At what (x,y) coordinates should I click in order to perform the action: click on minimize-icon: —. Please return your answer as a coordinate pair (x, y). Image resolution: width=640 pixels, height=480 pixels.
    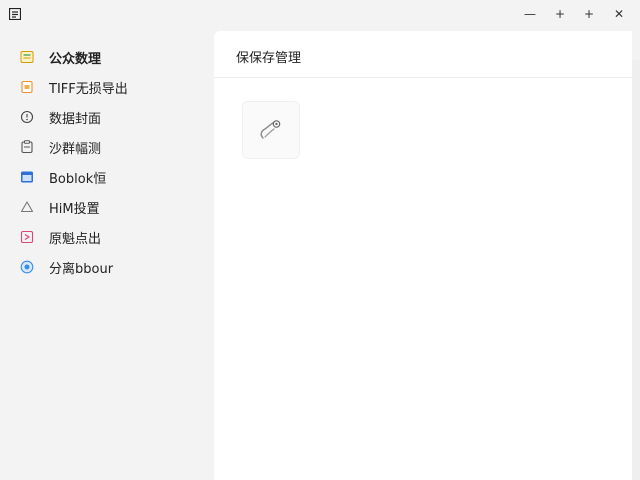
    Looking at the image, I should click on (530, 14).